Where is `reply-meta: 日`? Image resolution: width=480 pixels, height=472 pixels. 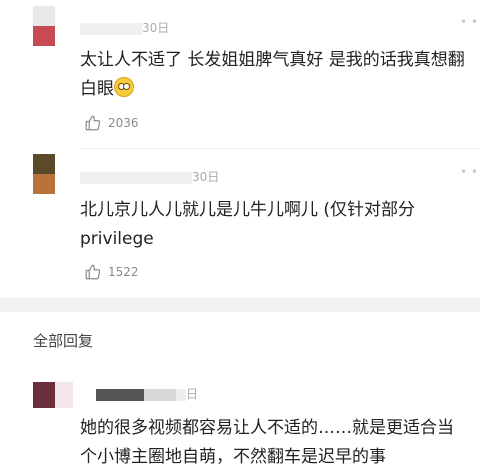 reply-meta: 日 is located at coordinates (147, 393).